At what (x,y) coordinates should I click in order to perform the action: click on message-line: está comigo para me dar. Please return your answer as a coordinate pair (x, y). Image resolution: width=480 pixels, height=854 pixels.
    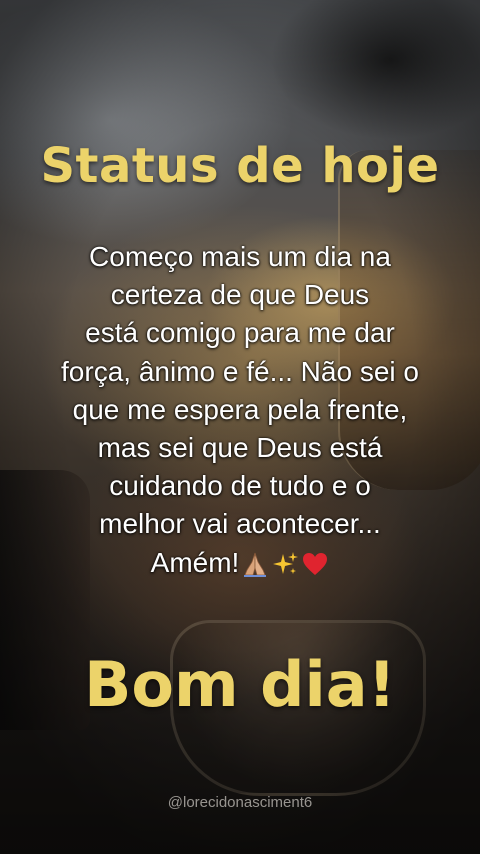
    Looking at the image, I should click on (240, 333).